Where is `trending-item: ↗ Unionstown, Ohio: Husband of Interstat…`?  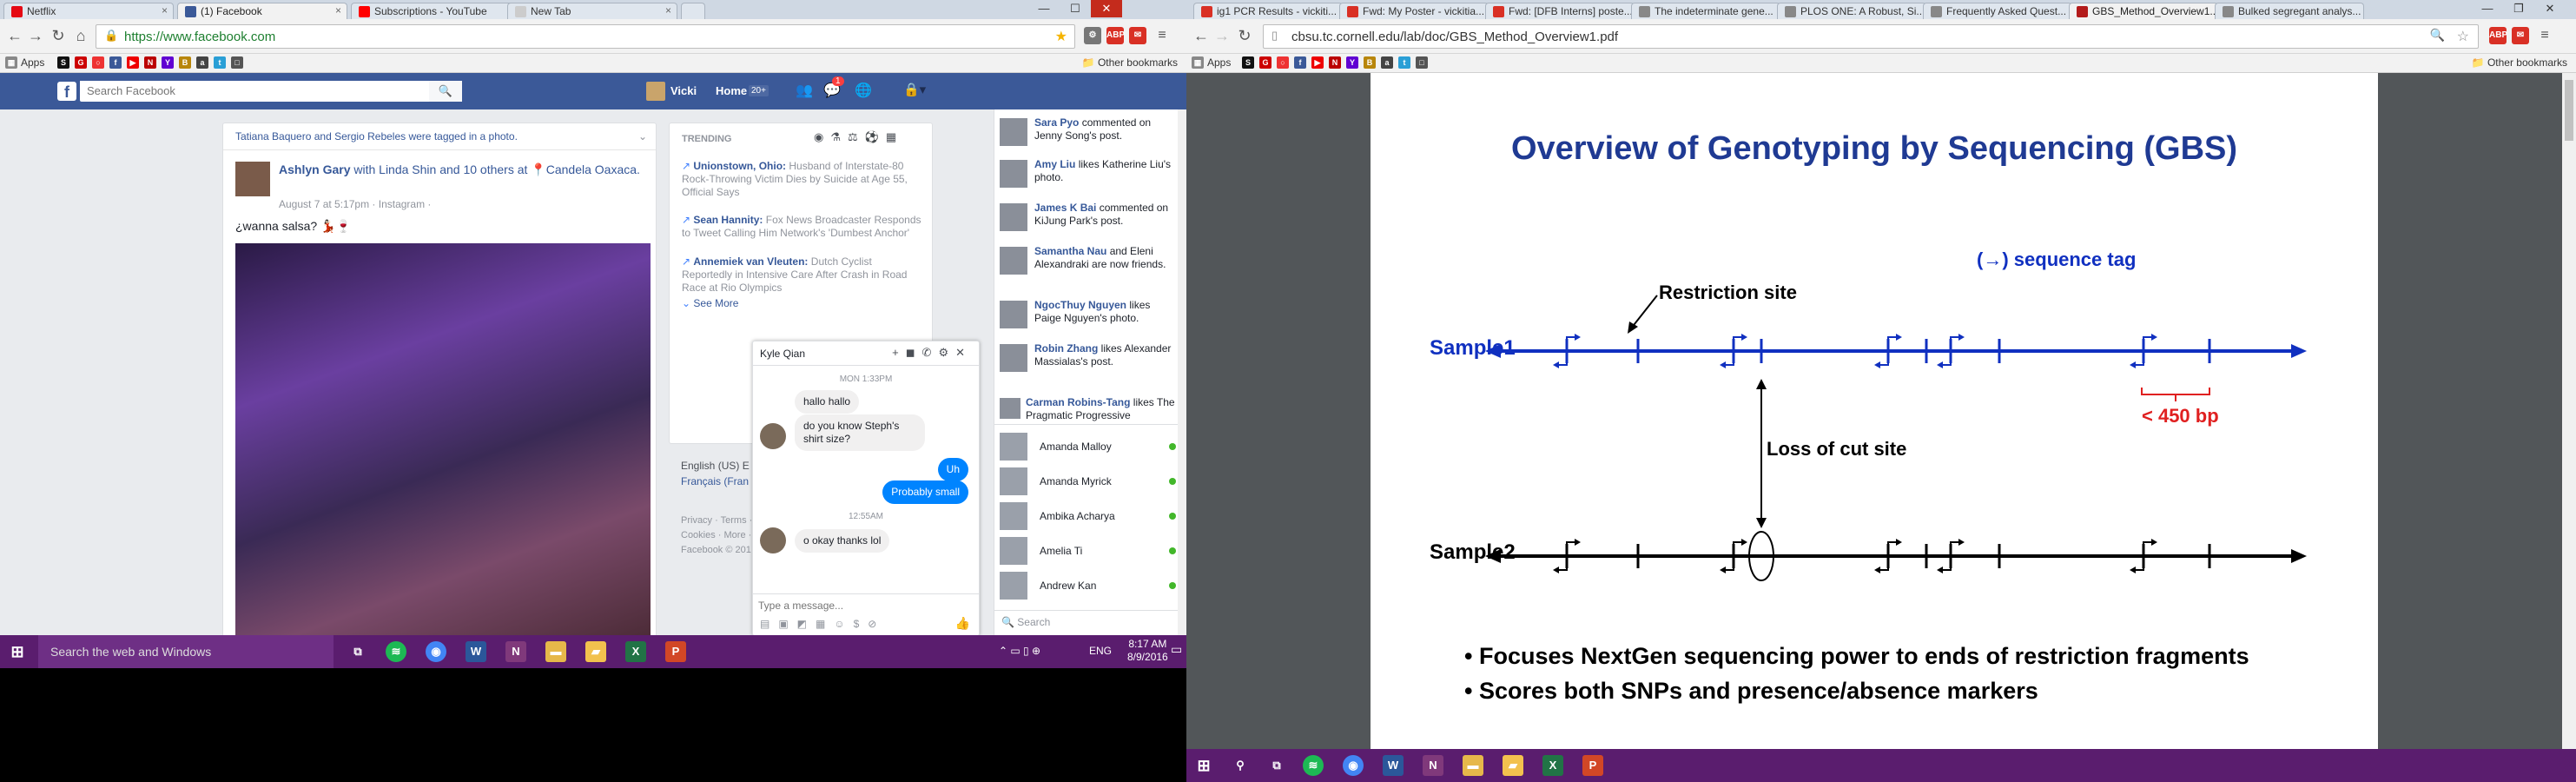 trending-item: ↗ Unionstown, Ohio: Husband of Interstat… is located at coordinates (804, 180).